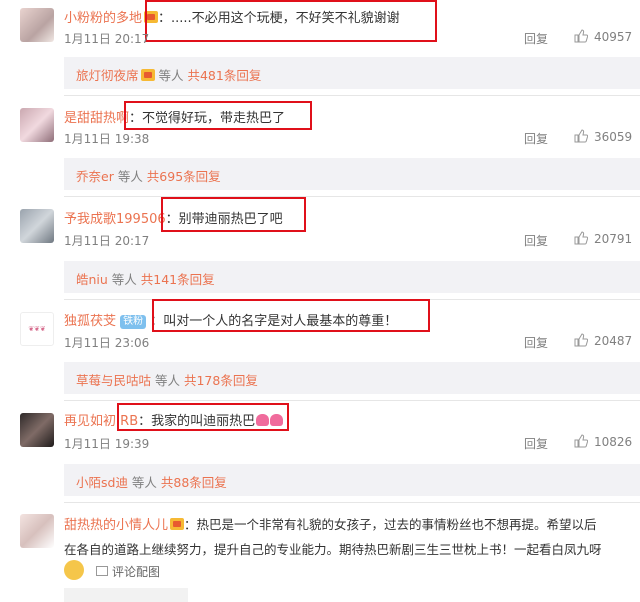  I want to click on username: 小粉粉的多地, so click(103, 18).